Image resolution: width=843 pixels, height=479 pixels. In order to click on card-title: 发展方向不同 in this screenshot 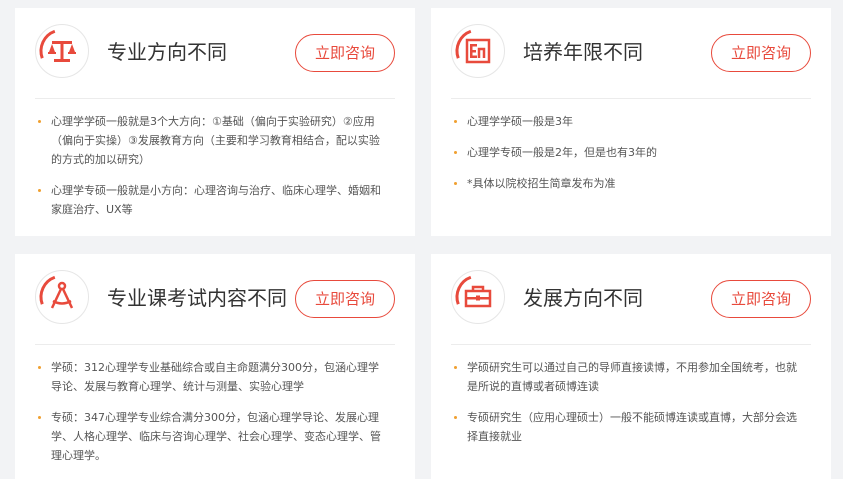, I will do `click(583, 298)`.